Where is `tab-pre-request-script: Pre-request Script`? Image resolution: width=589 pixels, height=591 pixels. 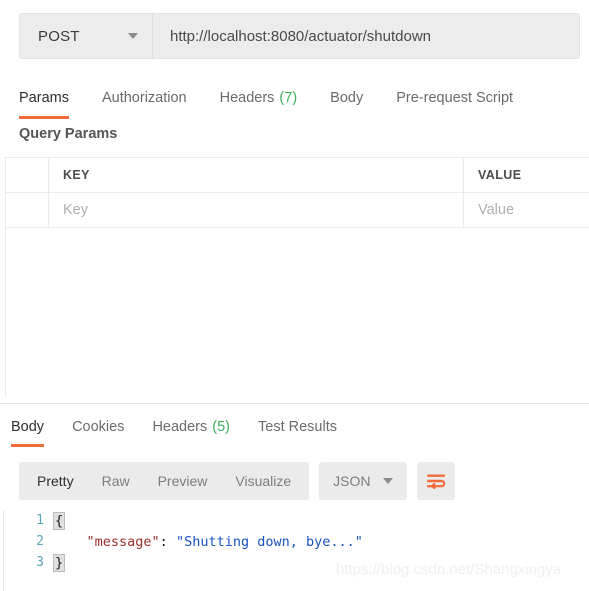 tab-pre-request-script: Pre-request Script is located at coordinates (454, 99).